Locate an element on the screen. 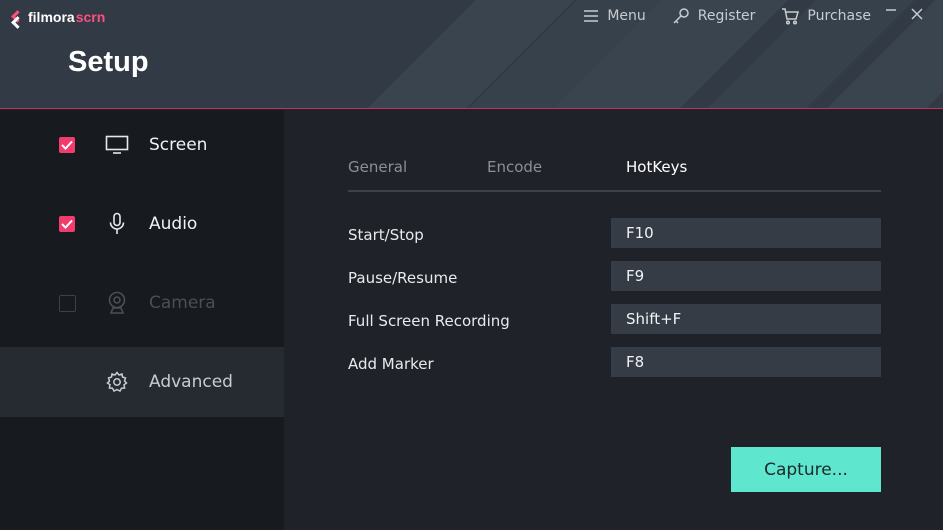 The height and width of the screenshot is (530, 943). hotkey-label-pause-resume: Pause/Resume is located at coordinates (403, 278).